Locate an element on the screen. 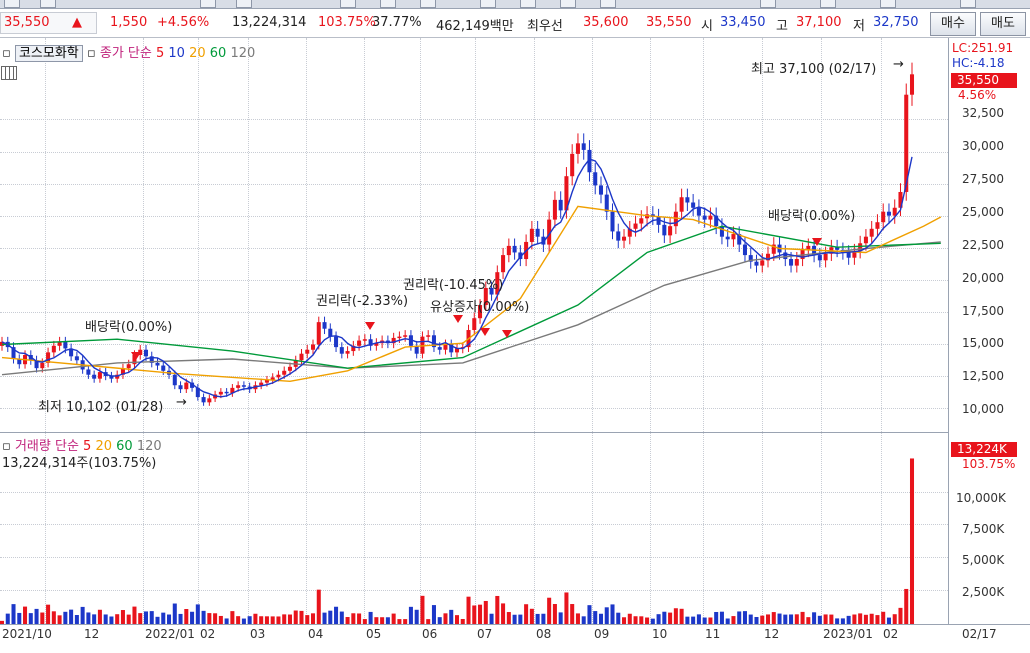  x-tick-label: 03 is located at coordinates (258, 634).